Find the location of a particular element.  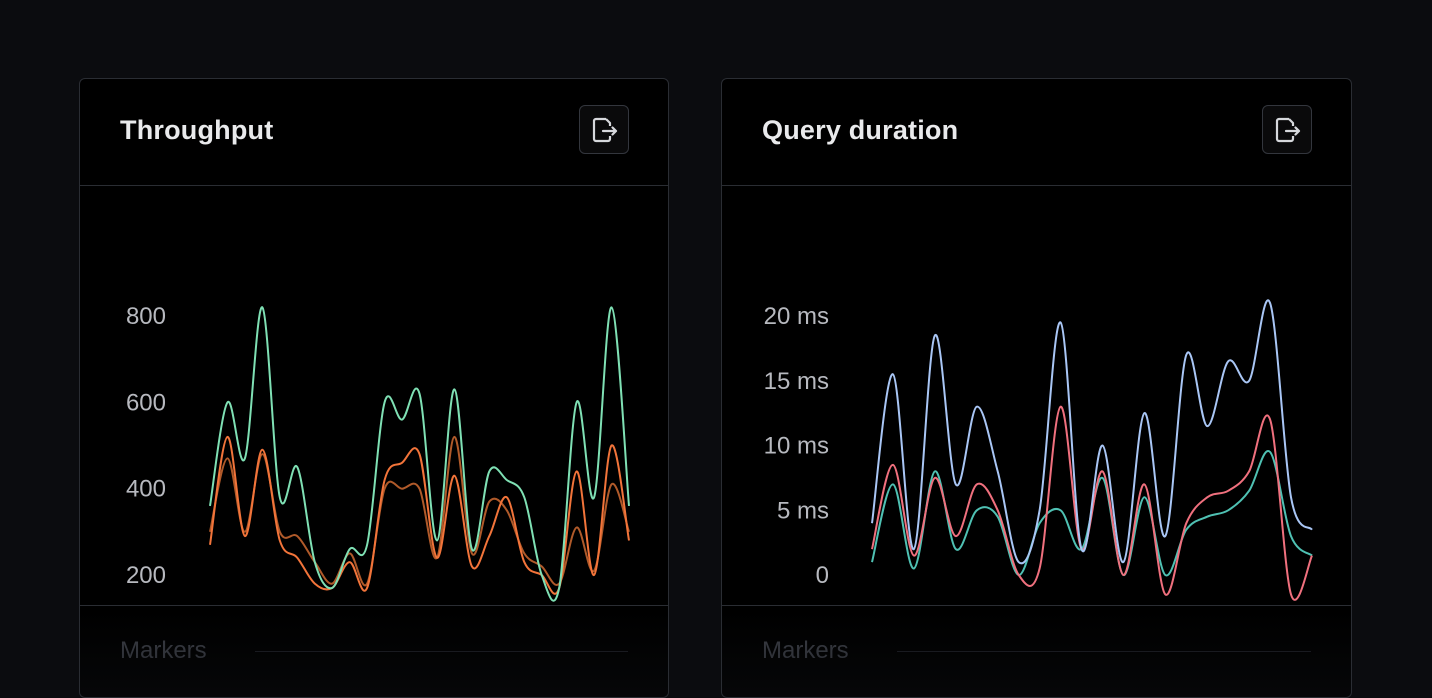

panel-title: Query duration is located at coordinates (860, 130).